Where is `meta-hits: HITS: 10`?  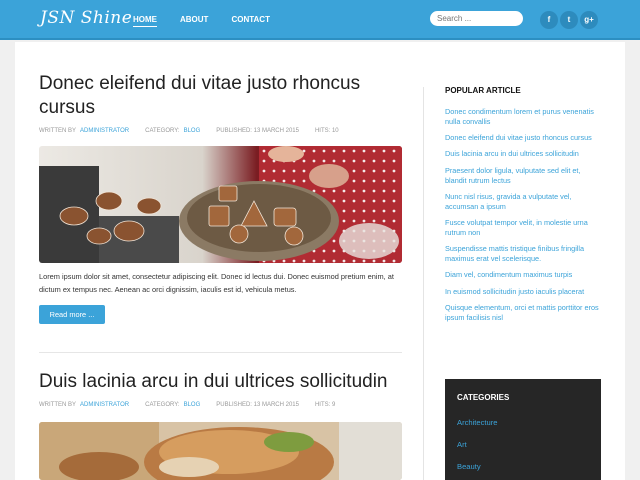 meta-hits: HITS: 10 is located at coordinates (326, 131).